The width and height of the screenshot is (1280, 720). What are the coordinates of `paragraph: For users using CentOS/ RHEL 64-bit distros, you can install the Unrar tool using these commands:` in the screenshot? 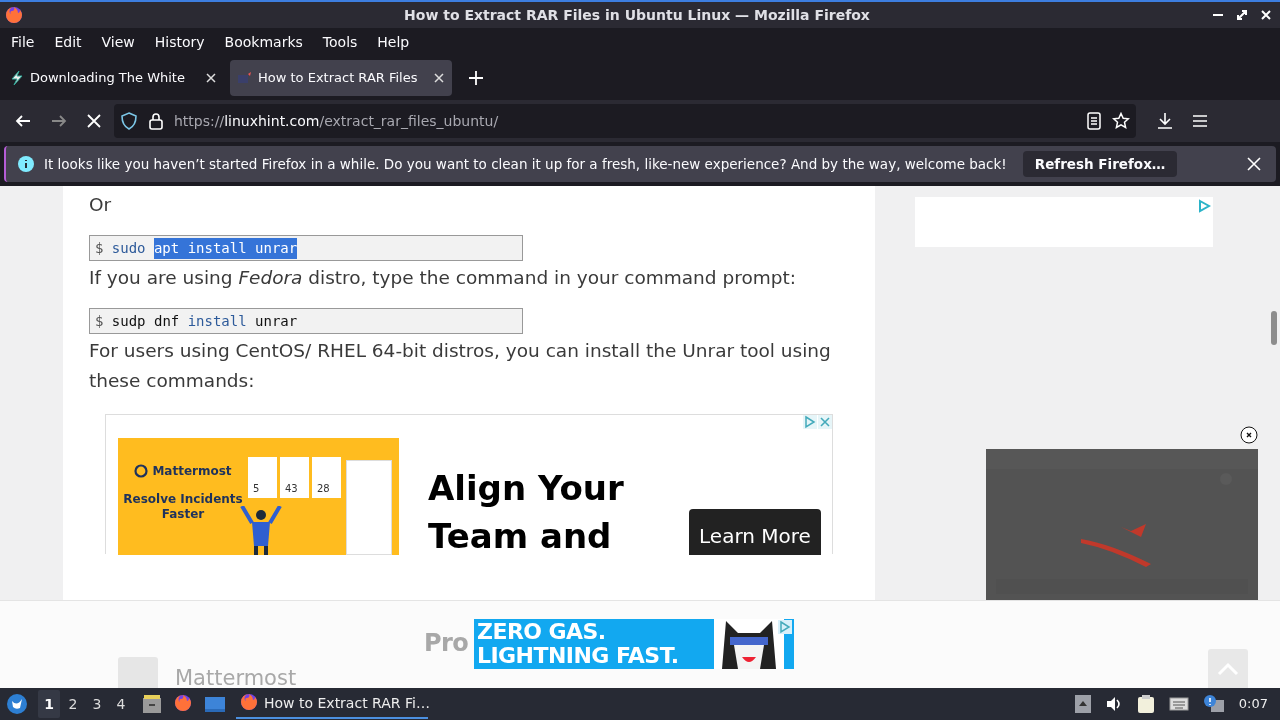 It's located at (460, 366).